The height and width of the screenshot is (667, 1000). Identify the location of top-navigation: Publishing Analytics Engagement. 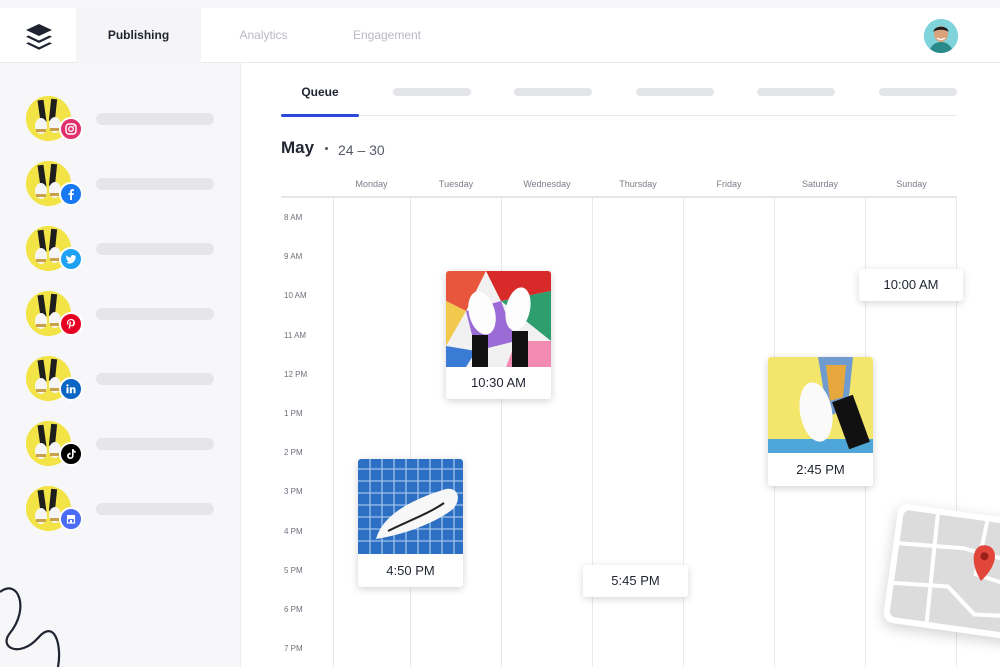
(500, 35).